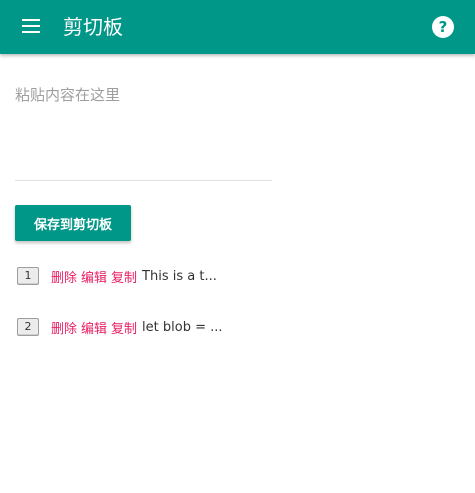 This screenshot has width=475, height=493. Describe the element at coordinates (28, 327) in the screenshot. I see `clip-index-badge: 2` at that location.